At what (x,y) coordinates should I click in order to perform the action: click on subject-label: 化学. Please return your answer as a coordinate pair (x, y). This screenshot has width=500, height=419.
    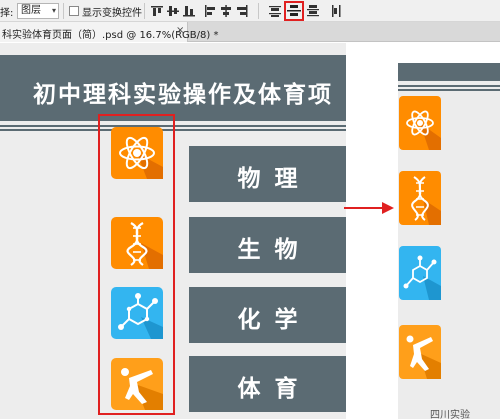
    Looking at the image, I should click on (274, 320).